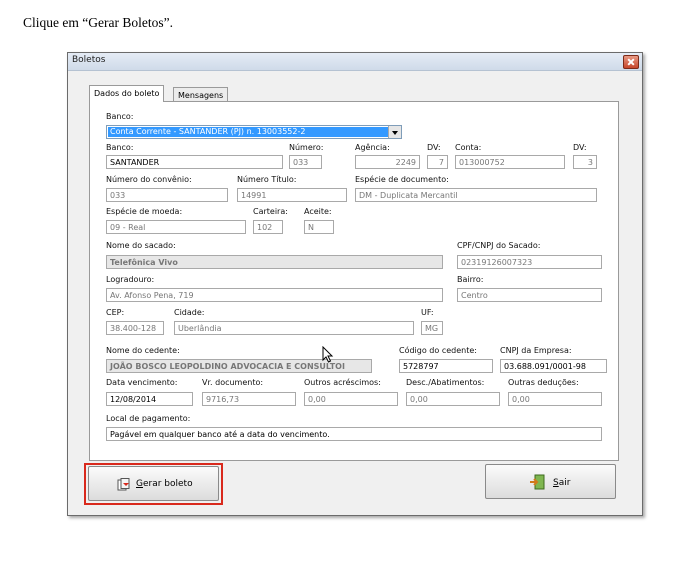  What do you see at coordinates (249, 399) in the screenshot?
I see `vr-documento-field: 9716,73` at bounding box center [249, 399].